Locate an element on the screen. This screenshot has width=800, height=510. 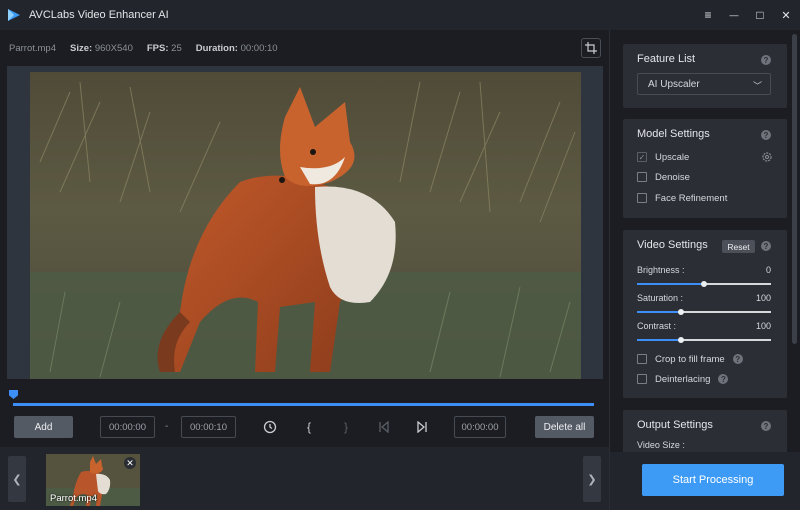
app-title: AVCLabs Video Enhancer AI is located at coordinates (99, 15).